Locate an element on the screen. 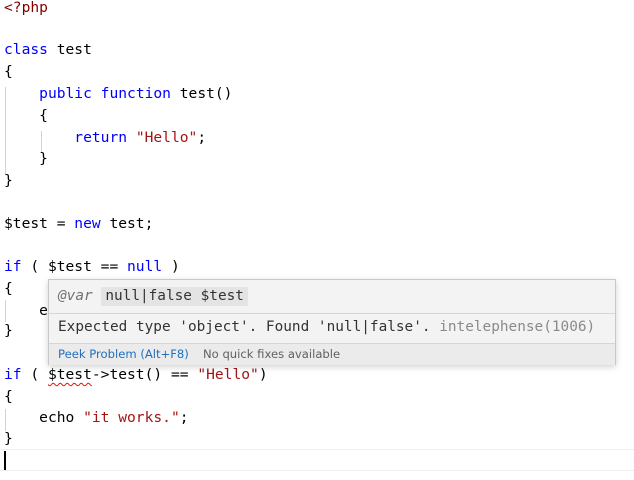 This screenshot has height=480, width=634. variable-test: $test is located at coordinates (26, 223).